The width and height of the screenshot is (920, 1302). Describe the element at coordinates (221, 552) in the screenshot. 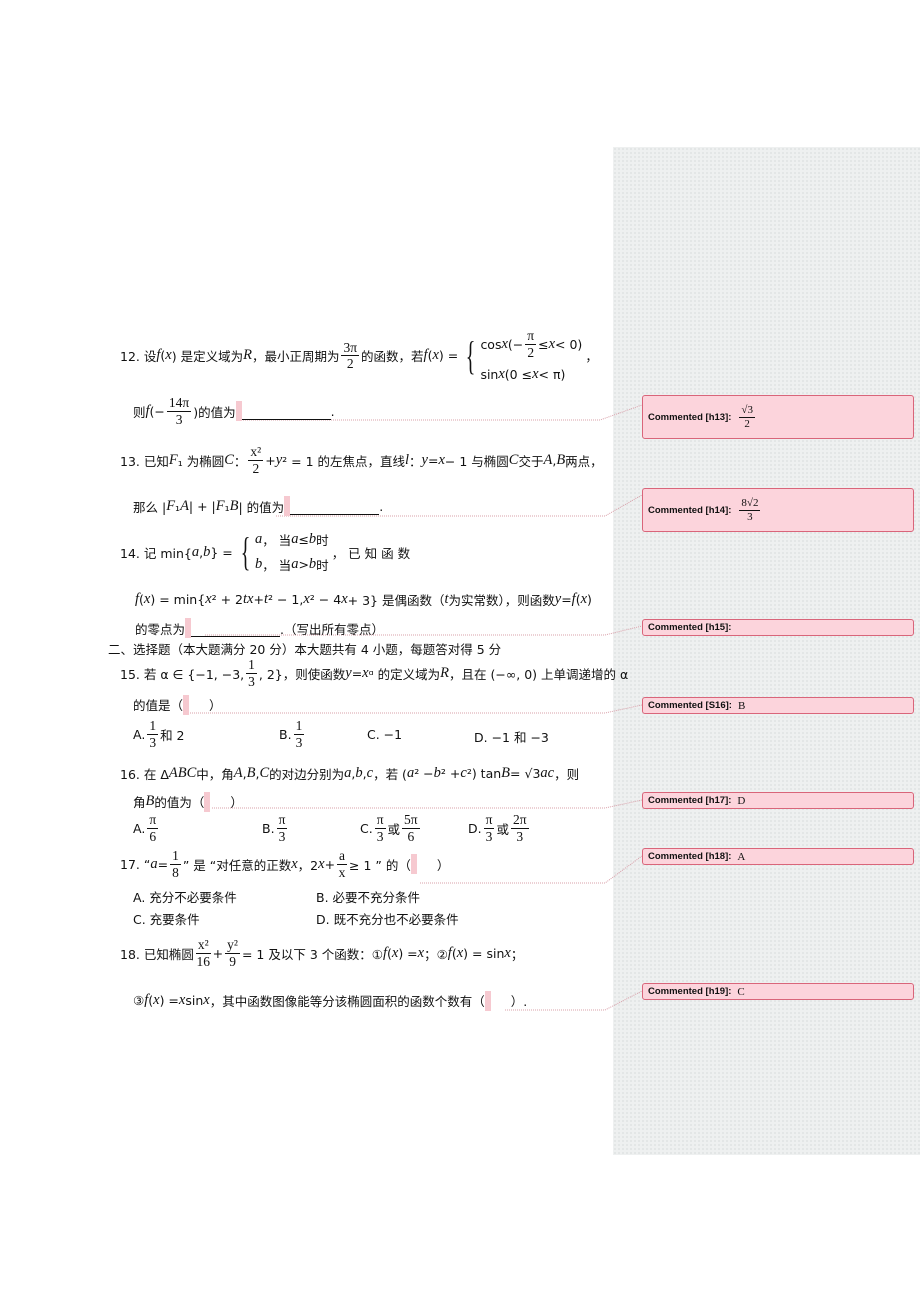

I see `text-run: } =` at that location.